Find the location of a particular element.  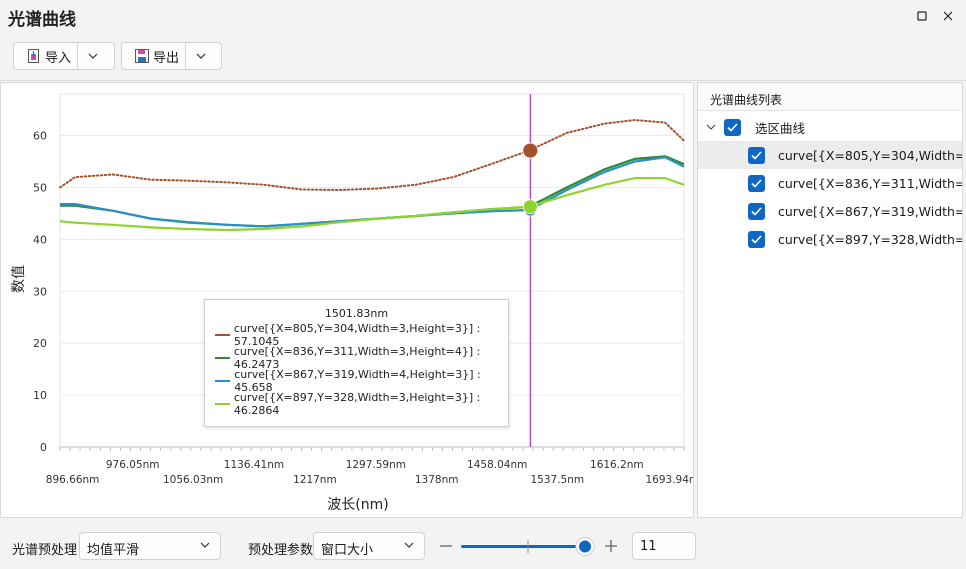

param-value: 窗口大小 is located at coordinates (347, 550).